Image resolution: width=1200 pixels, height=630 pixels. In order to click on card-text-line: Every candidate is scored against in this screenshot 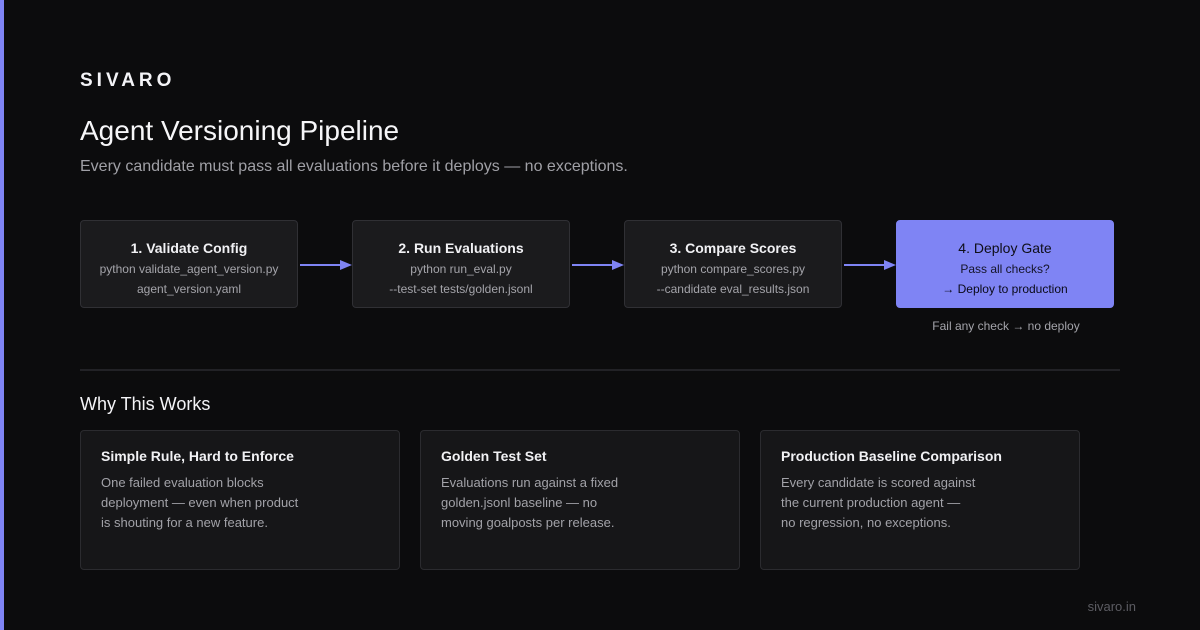, I will do `click(878, 482)`.